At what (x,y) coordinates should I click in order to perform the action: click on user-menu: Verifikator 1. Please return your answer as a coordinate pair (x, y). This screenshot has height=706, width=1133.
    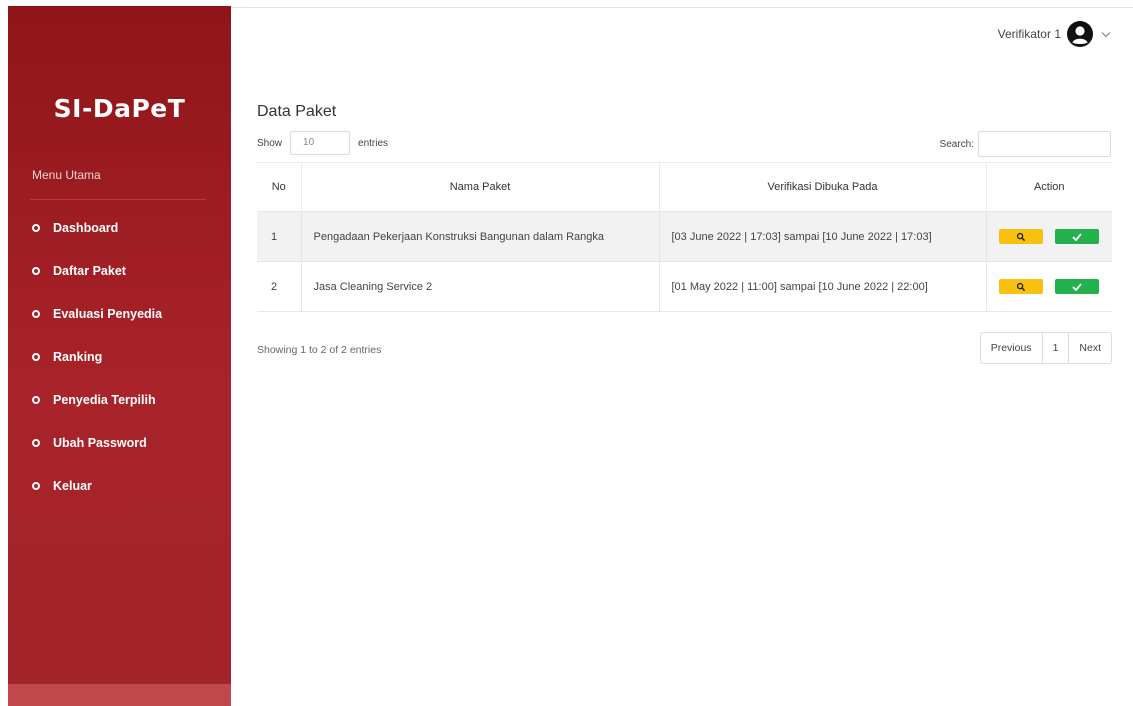
    Looking at the image, I should click on (1054, 34).